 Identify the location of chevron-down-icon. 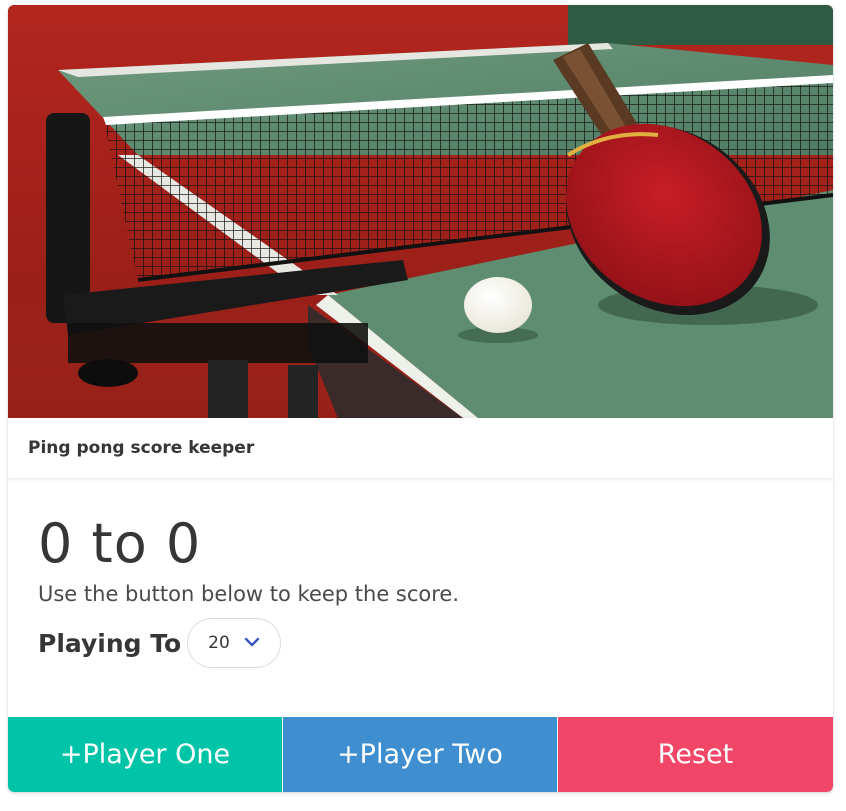
(252, 642).